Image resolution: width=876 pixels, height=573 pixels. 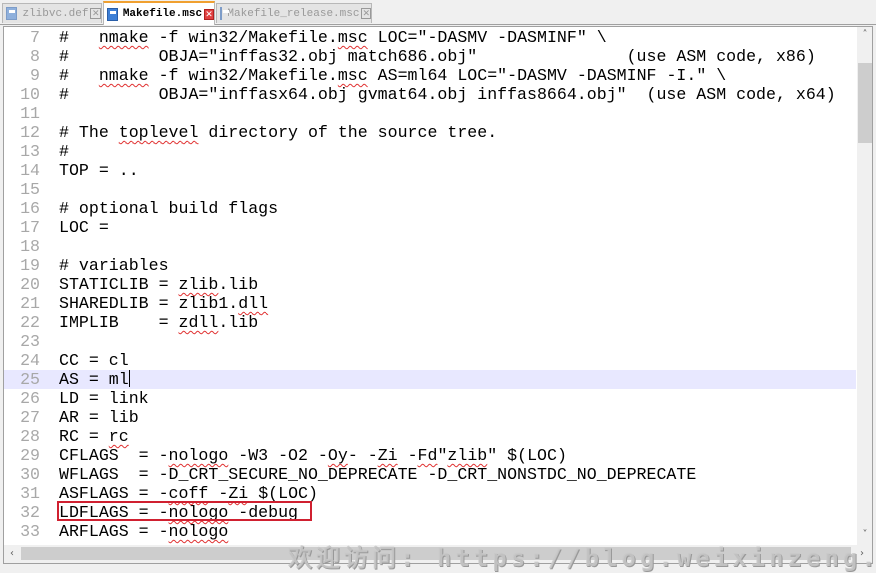 What do you see at coordinates (12, 554) in the screenshot?
I see `scroll-left-icon: ‹` at bounding box center [12, 554].